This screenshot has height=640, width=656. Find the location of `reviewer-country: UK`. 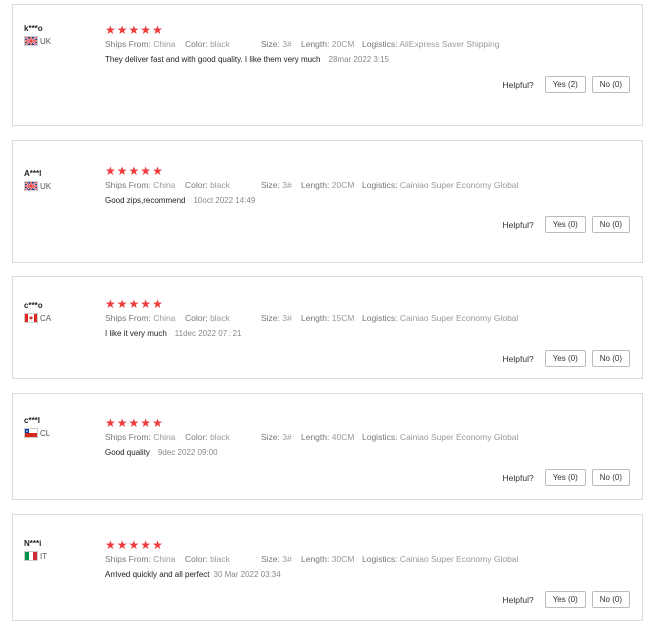

reviewer-country: UK is located at coordinates (37, 186).